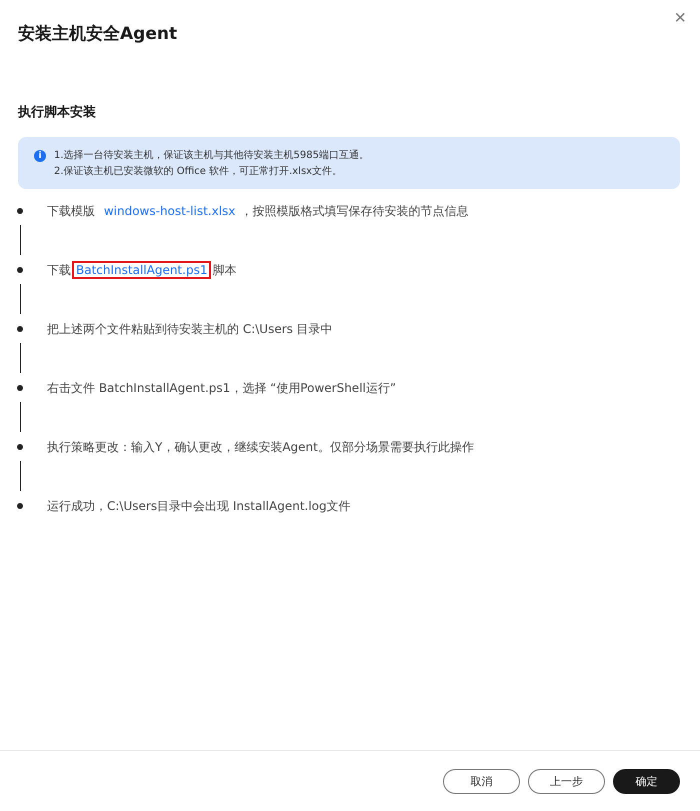 Image resolution: width=700 pixels, height=811 pixels. I want to click on close-button: ×, so click(680, 18).